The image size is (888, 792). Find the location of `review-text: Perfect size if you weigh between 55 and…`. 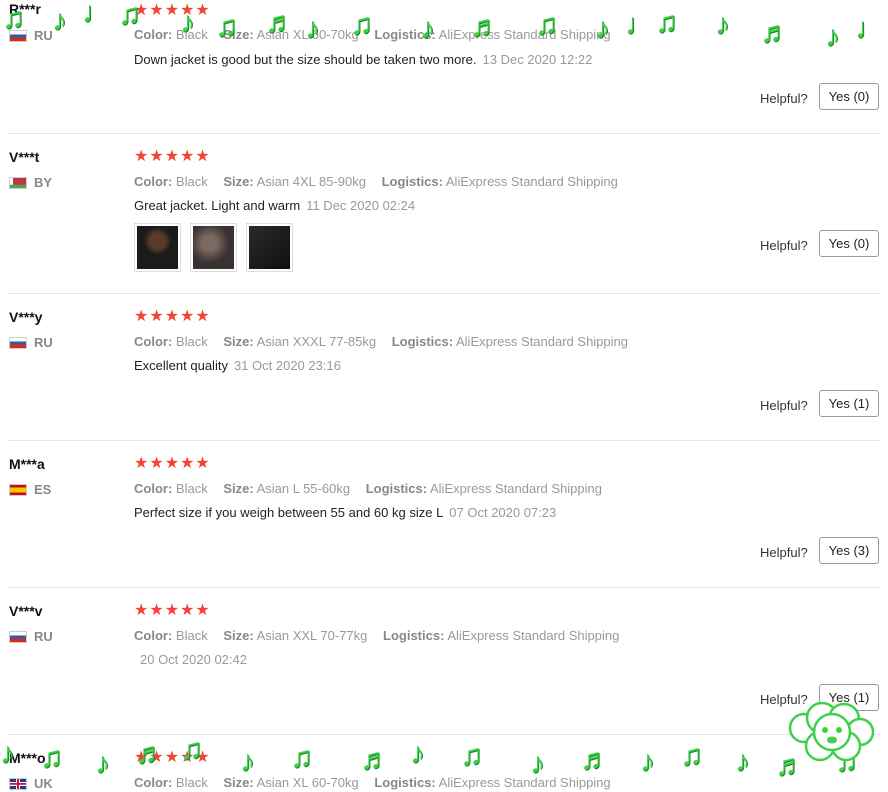

review-text: Perfect size if you weigh between 55 and… is located at coordinates (345, 512).